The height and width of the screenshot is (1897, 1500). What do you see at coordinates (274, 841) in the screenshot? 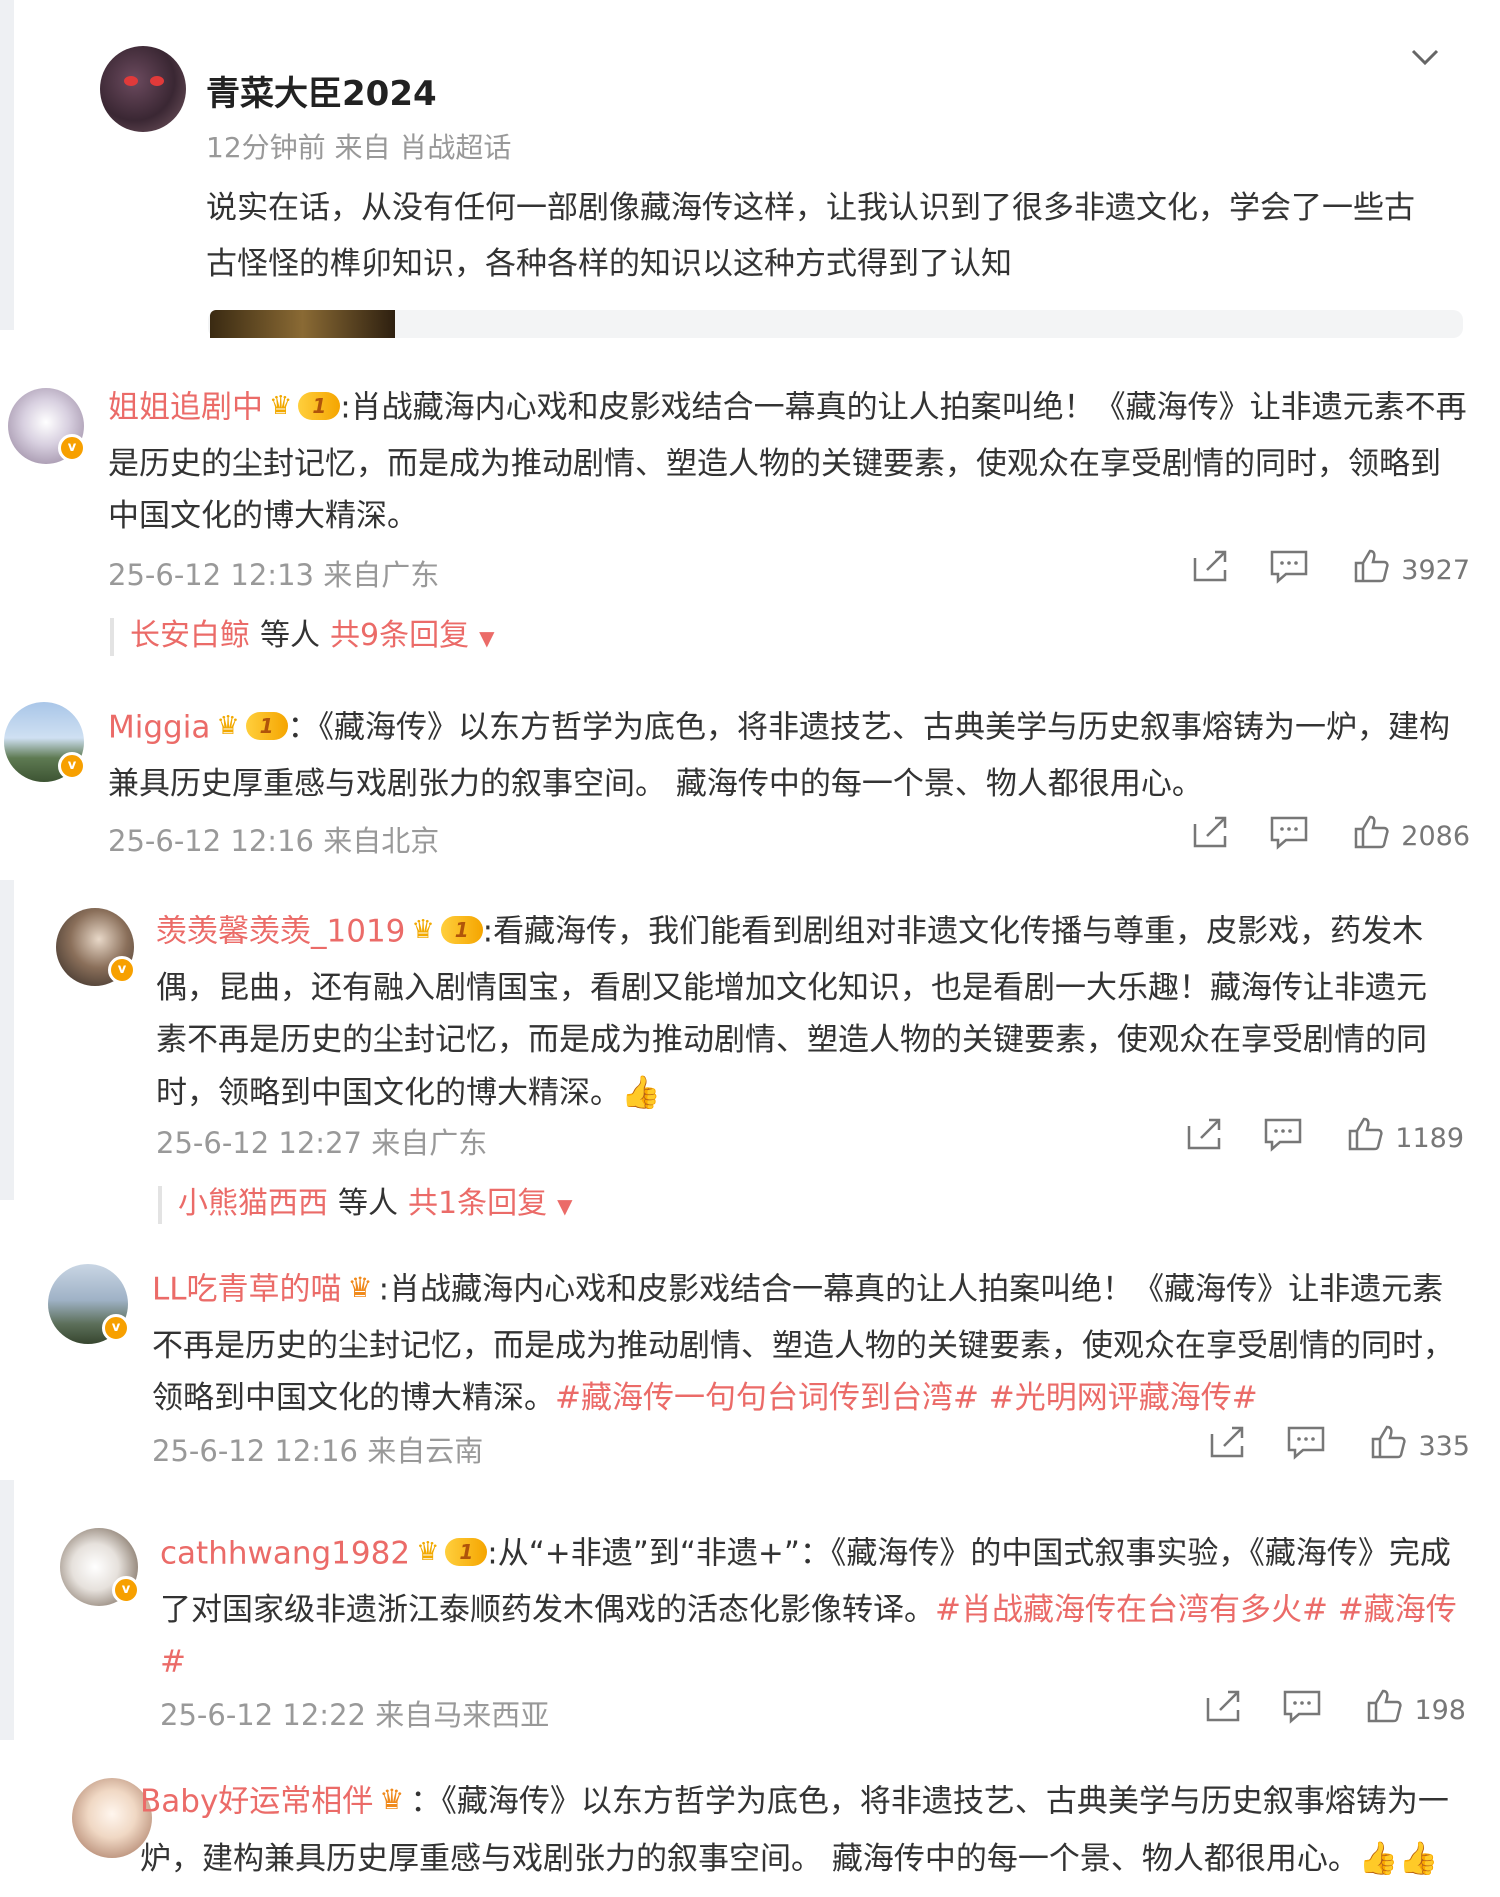
I see `comment-meta: 25-6-12 12:16 来自北京` at bounding box center [274, 841].